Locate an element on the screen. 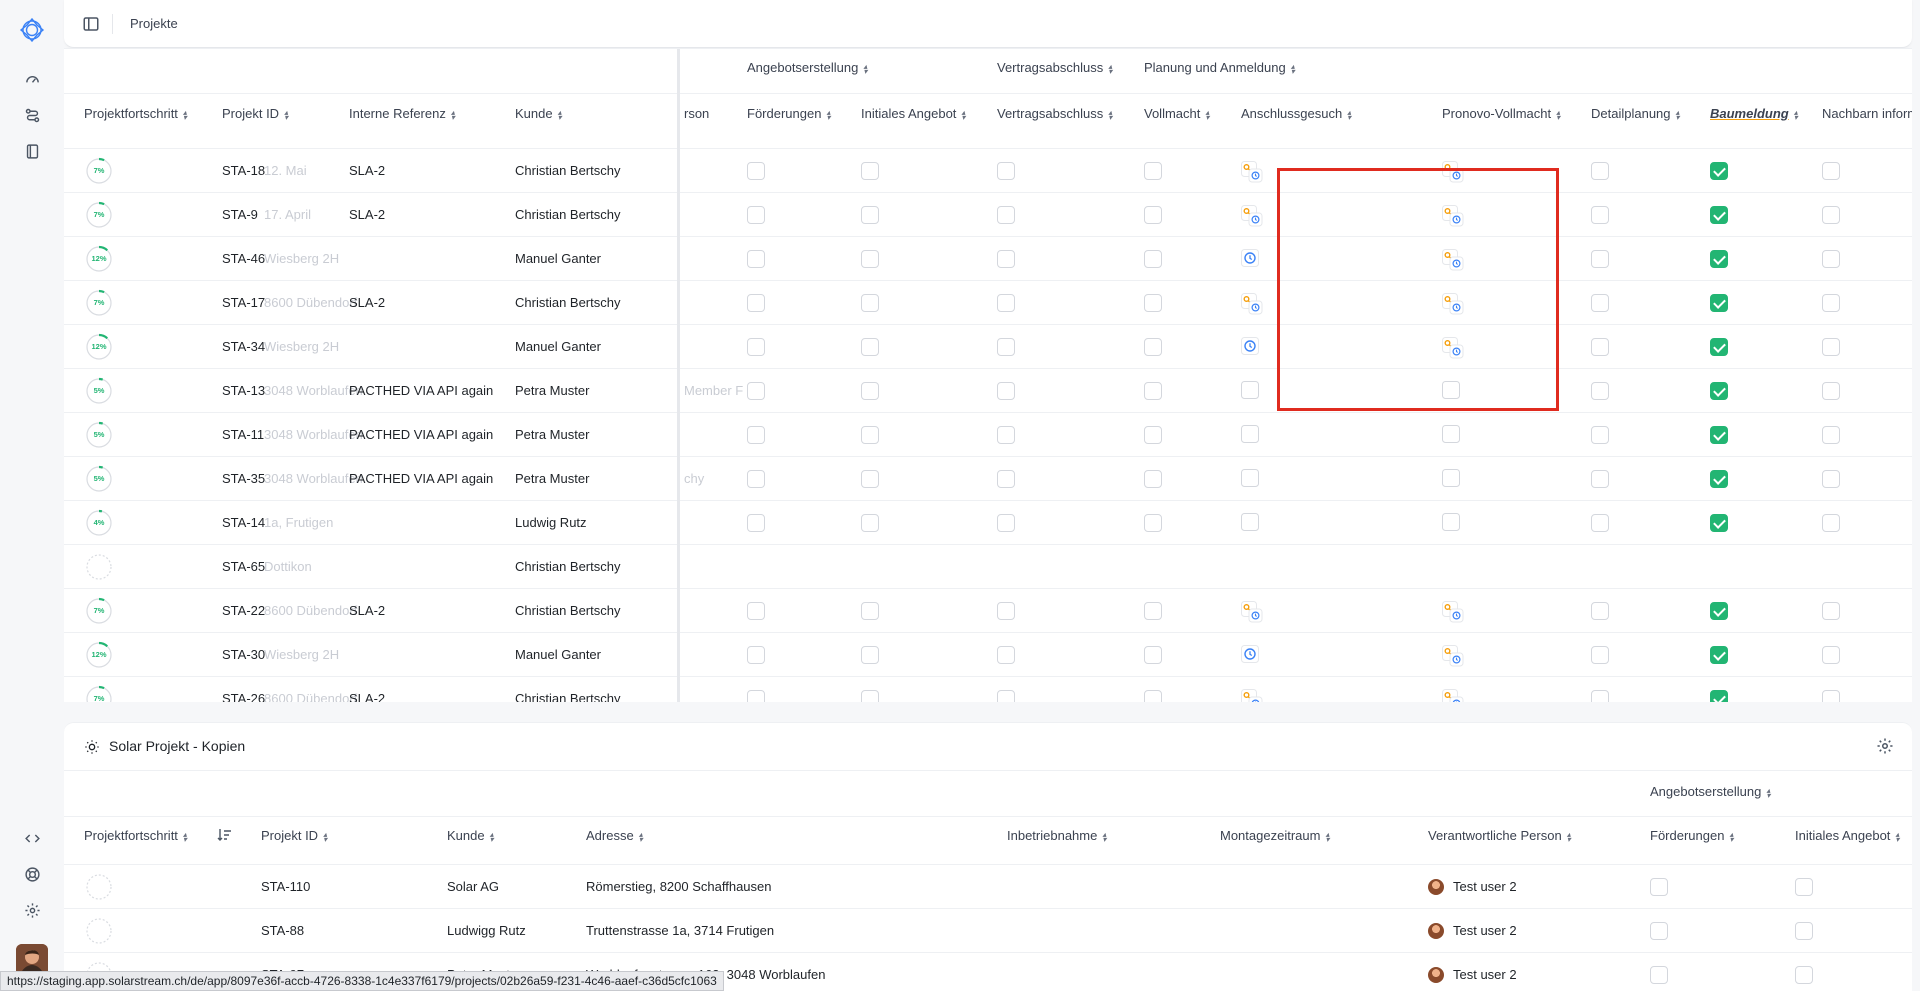 This screenshot has width=1920, height=991. sort-descending-icon is located at coordinates (225, 836).